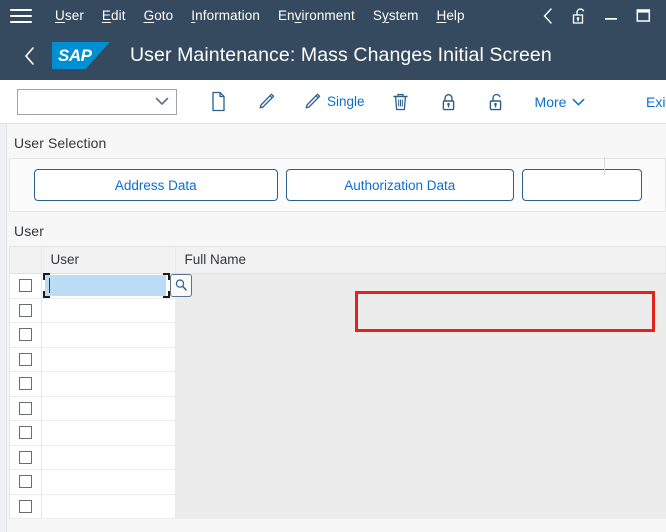 This screenshot has width=666, height=532. Describe the element at coordinates (450, 15) in the screenshot. I see `menu-item-help: Help` at that location.